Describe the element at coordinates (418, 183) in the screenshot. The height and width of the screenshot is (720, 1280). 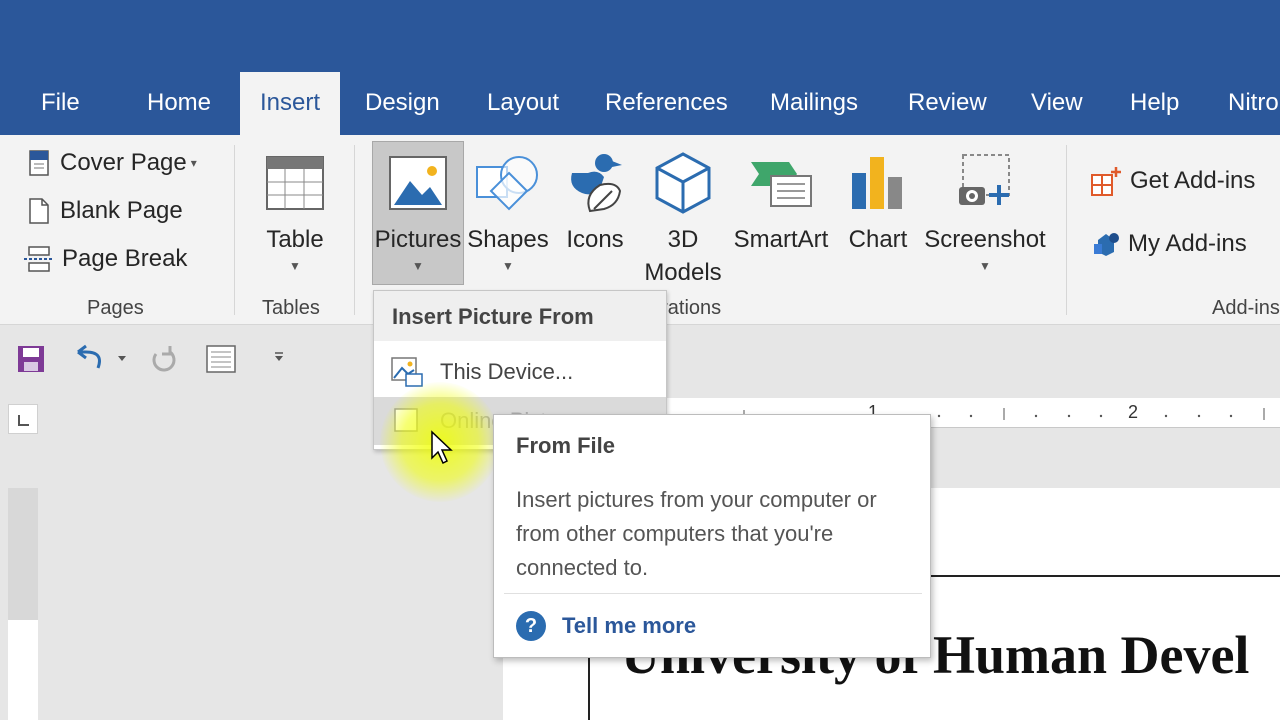
I see `picture-icon` at that location.